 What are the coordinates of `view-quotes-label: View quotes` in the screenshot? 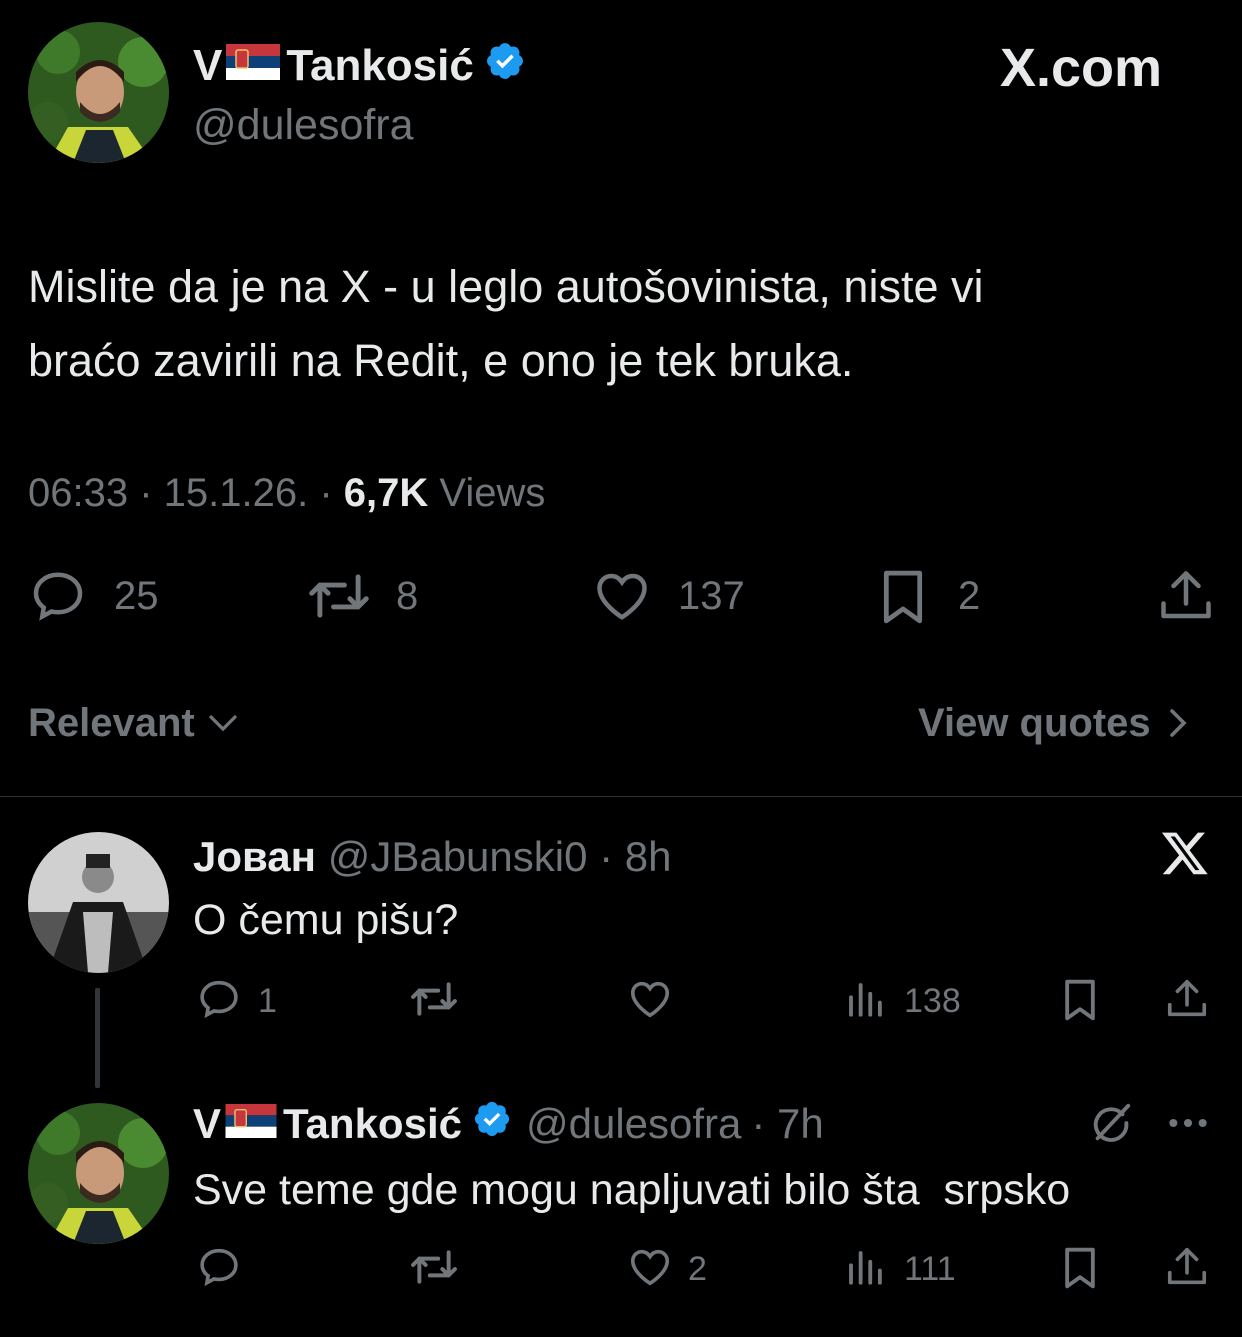 It's located at (1034, 722).